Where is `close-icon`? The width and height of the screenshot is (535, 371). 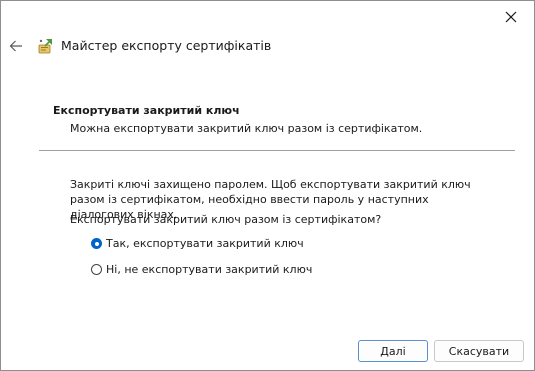
close-icon is located at coordinates (511, 17).